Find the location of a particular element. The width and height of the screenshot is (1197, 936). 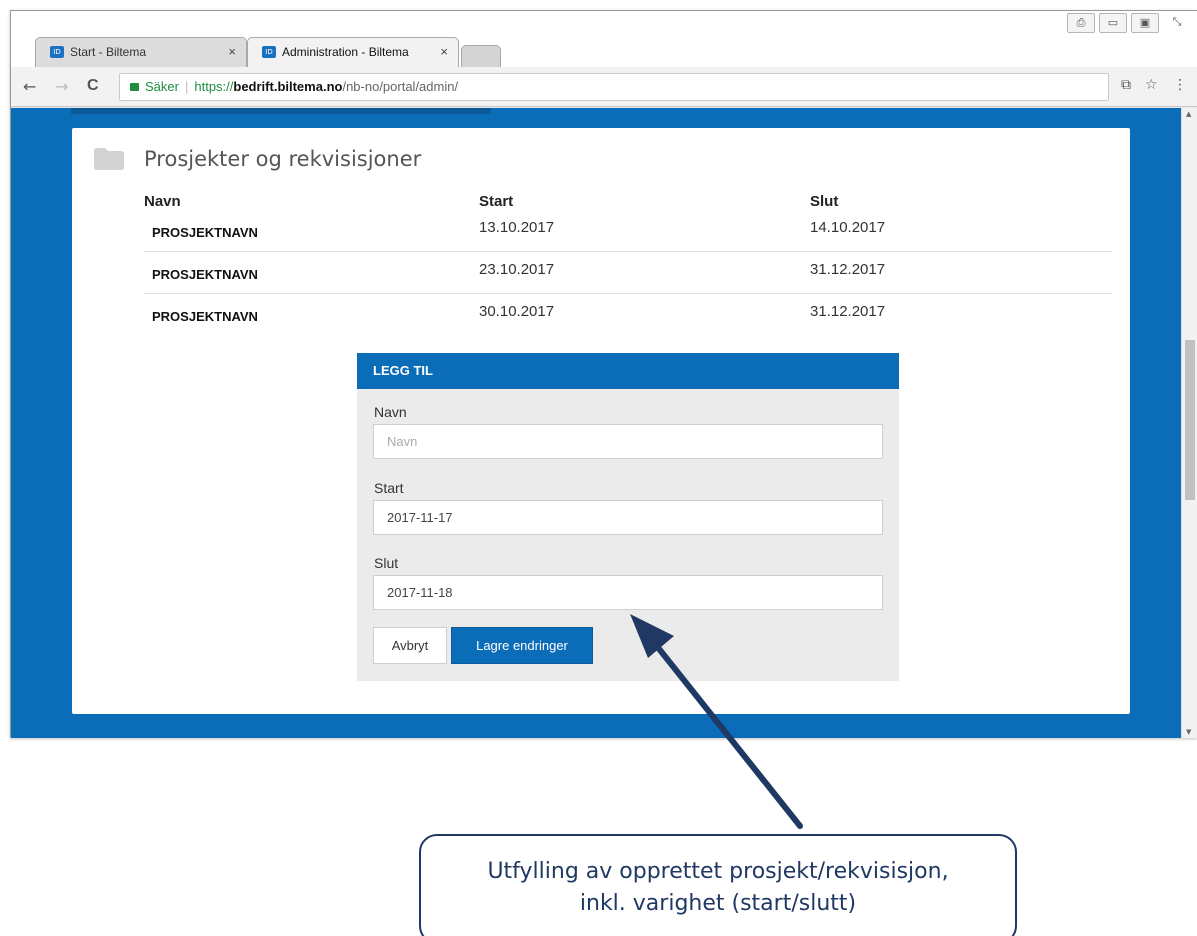

project-end: 14.10.2017 is located at coordinates (848, 227).